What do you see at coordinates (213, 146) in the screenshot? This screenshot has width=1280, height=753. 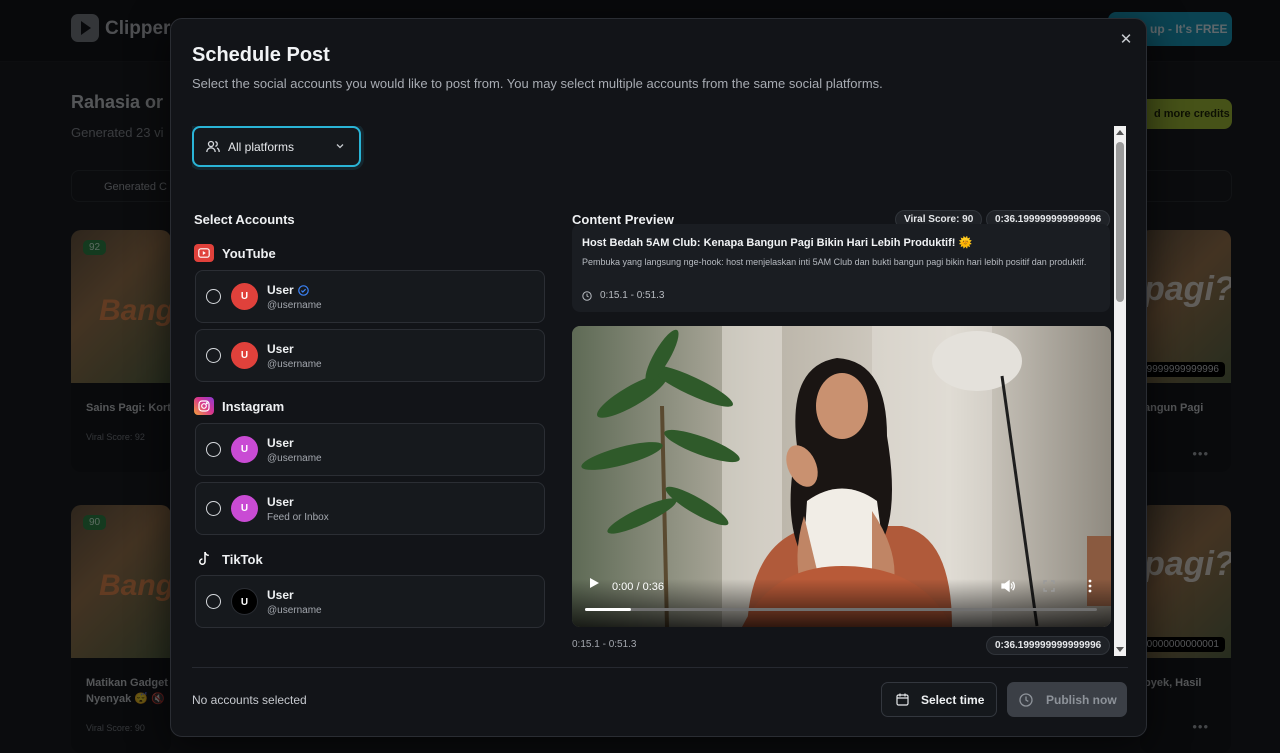 I see `users-icon` at bounding box center [213, 146].